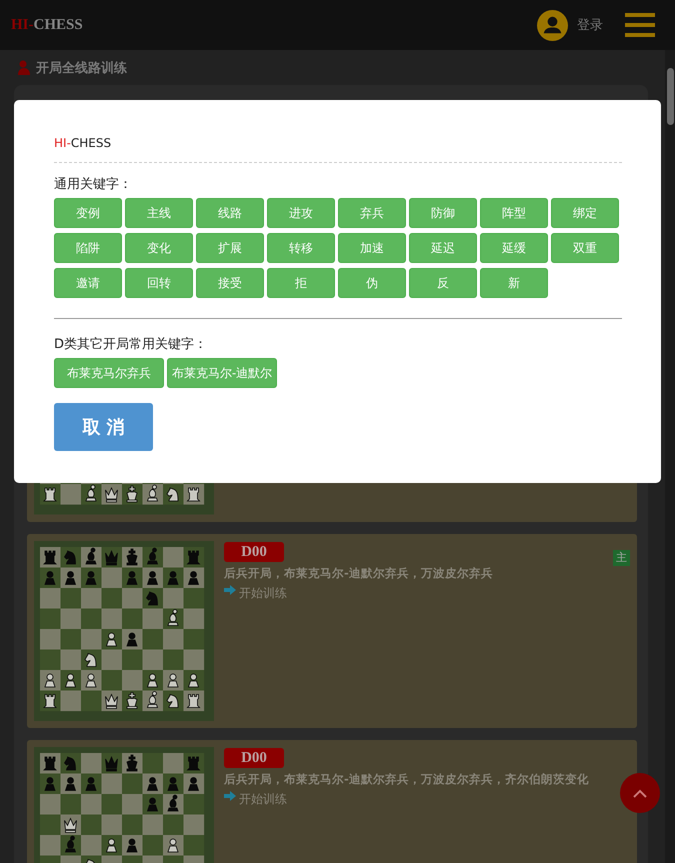  What do you see at coordinates (109, 373) in the screenshot?
I see `keyword-button: 布莱克马尔弃兵` at bounding box center [109, 373].